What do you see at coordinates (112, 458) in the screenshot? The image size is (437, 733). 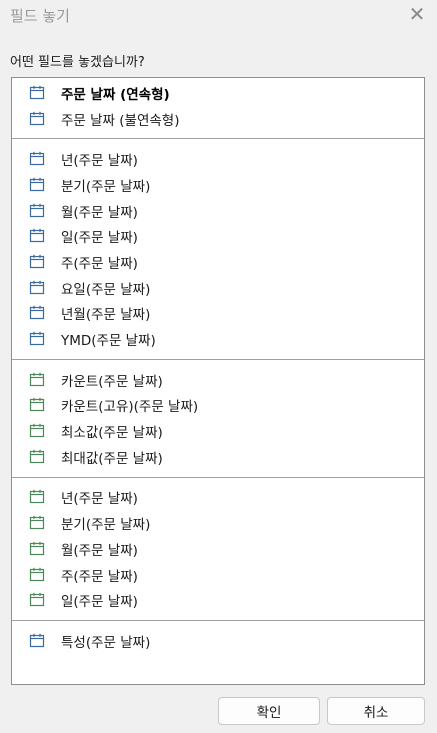 I see `list-item-label: 최대값(주문 날짜)` at bounding box center [112, 458].